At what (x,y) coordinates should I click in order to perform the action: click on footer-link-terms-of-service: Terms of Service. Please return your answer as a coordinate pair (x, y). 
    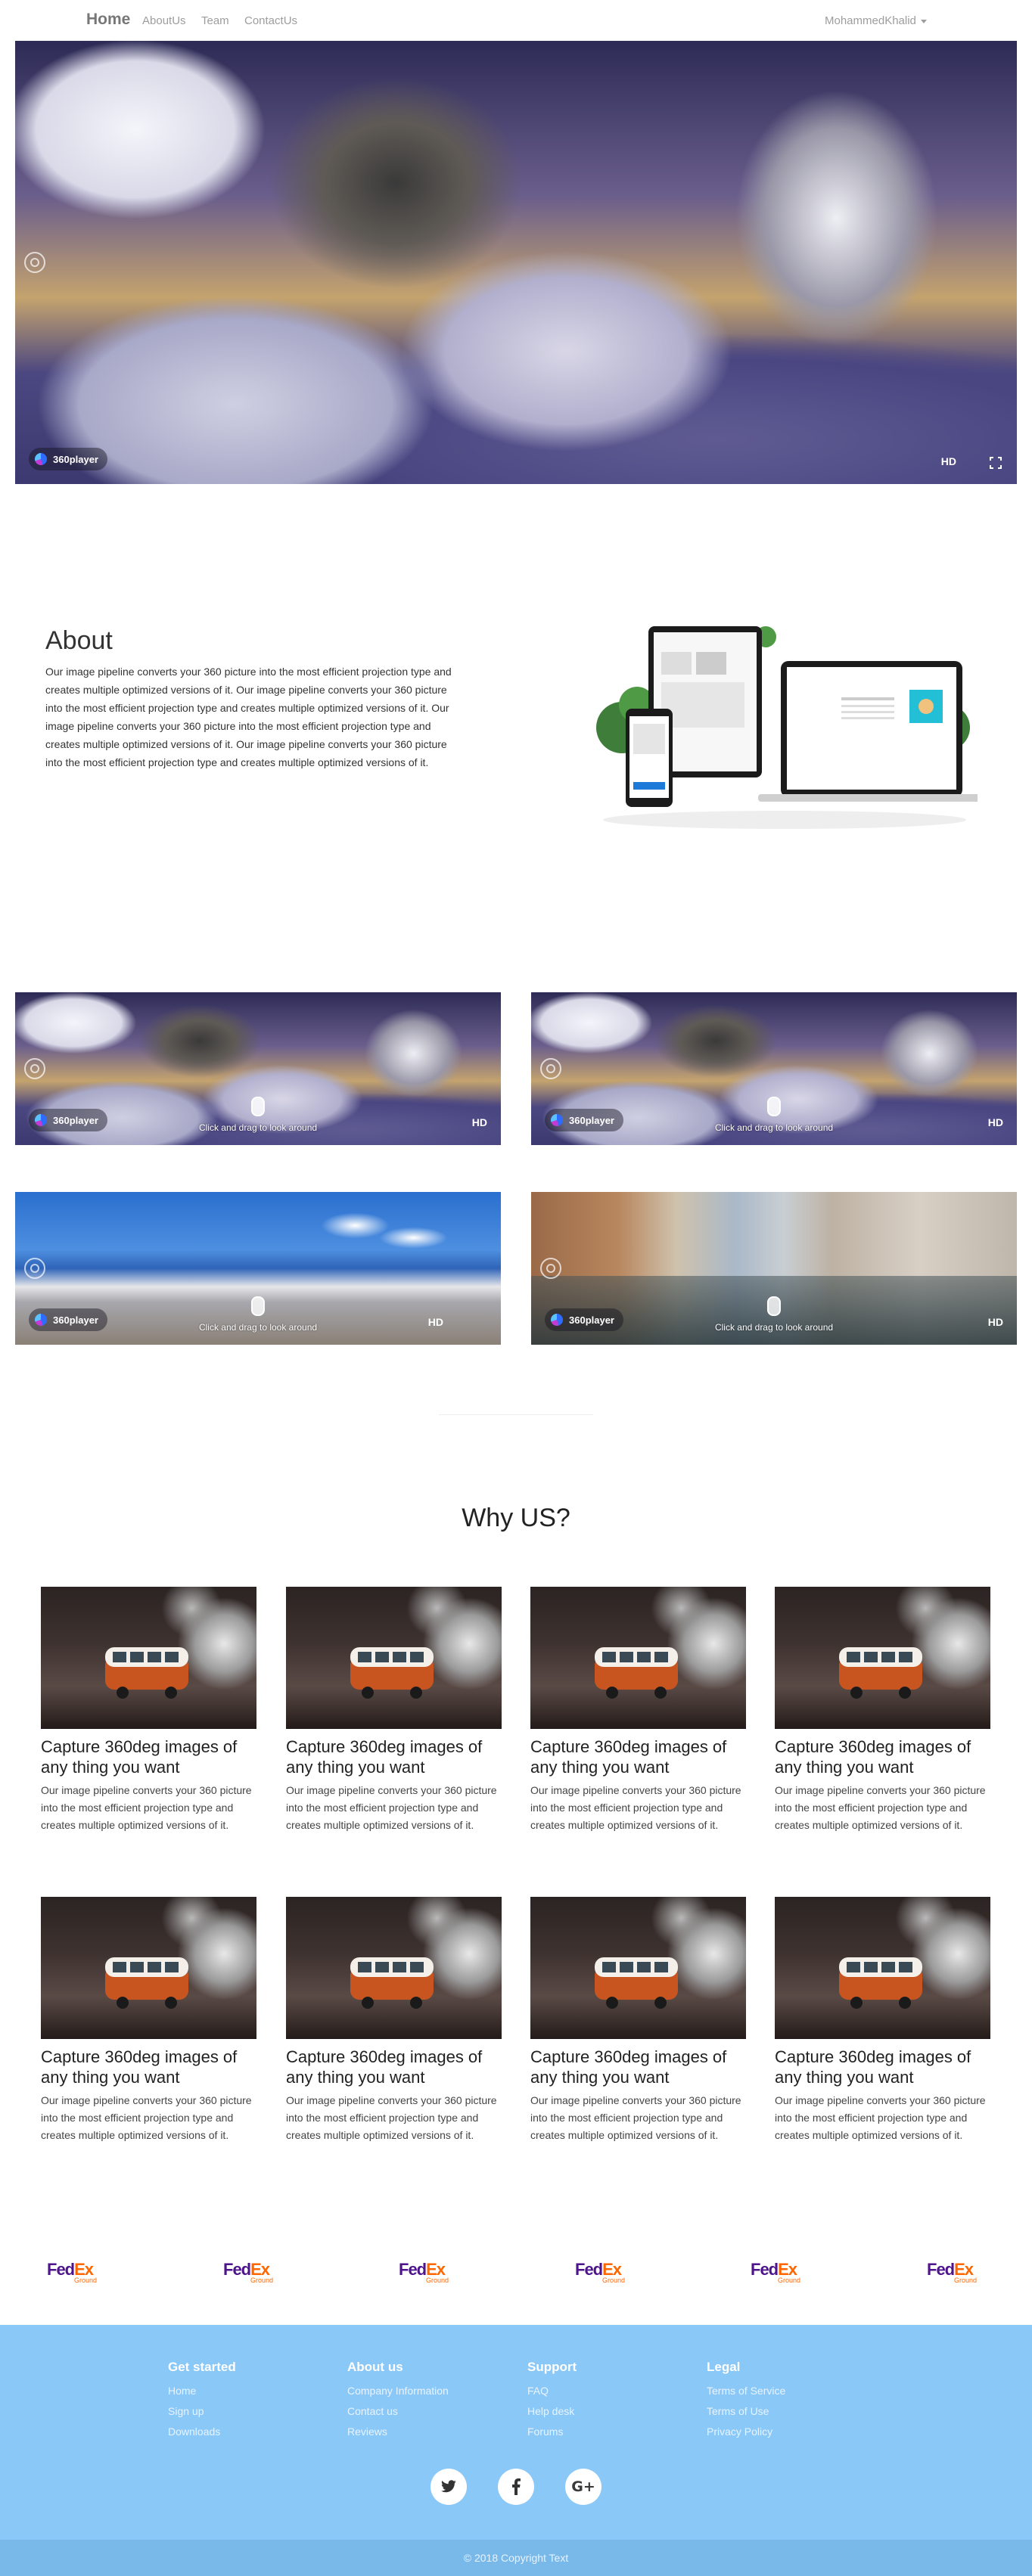
    Looking at the image, I should click on (746, 2391).